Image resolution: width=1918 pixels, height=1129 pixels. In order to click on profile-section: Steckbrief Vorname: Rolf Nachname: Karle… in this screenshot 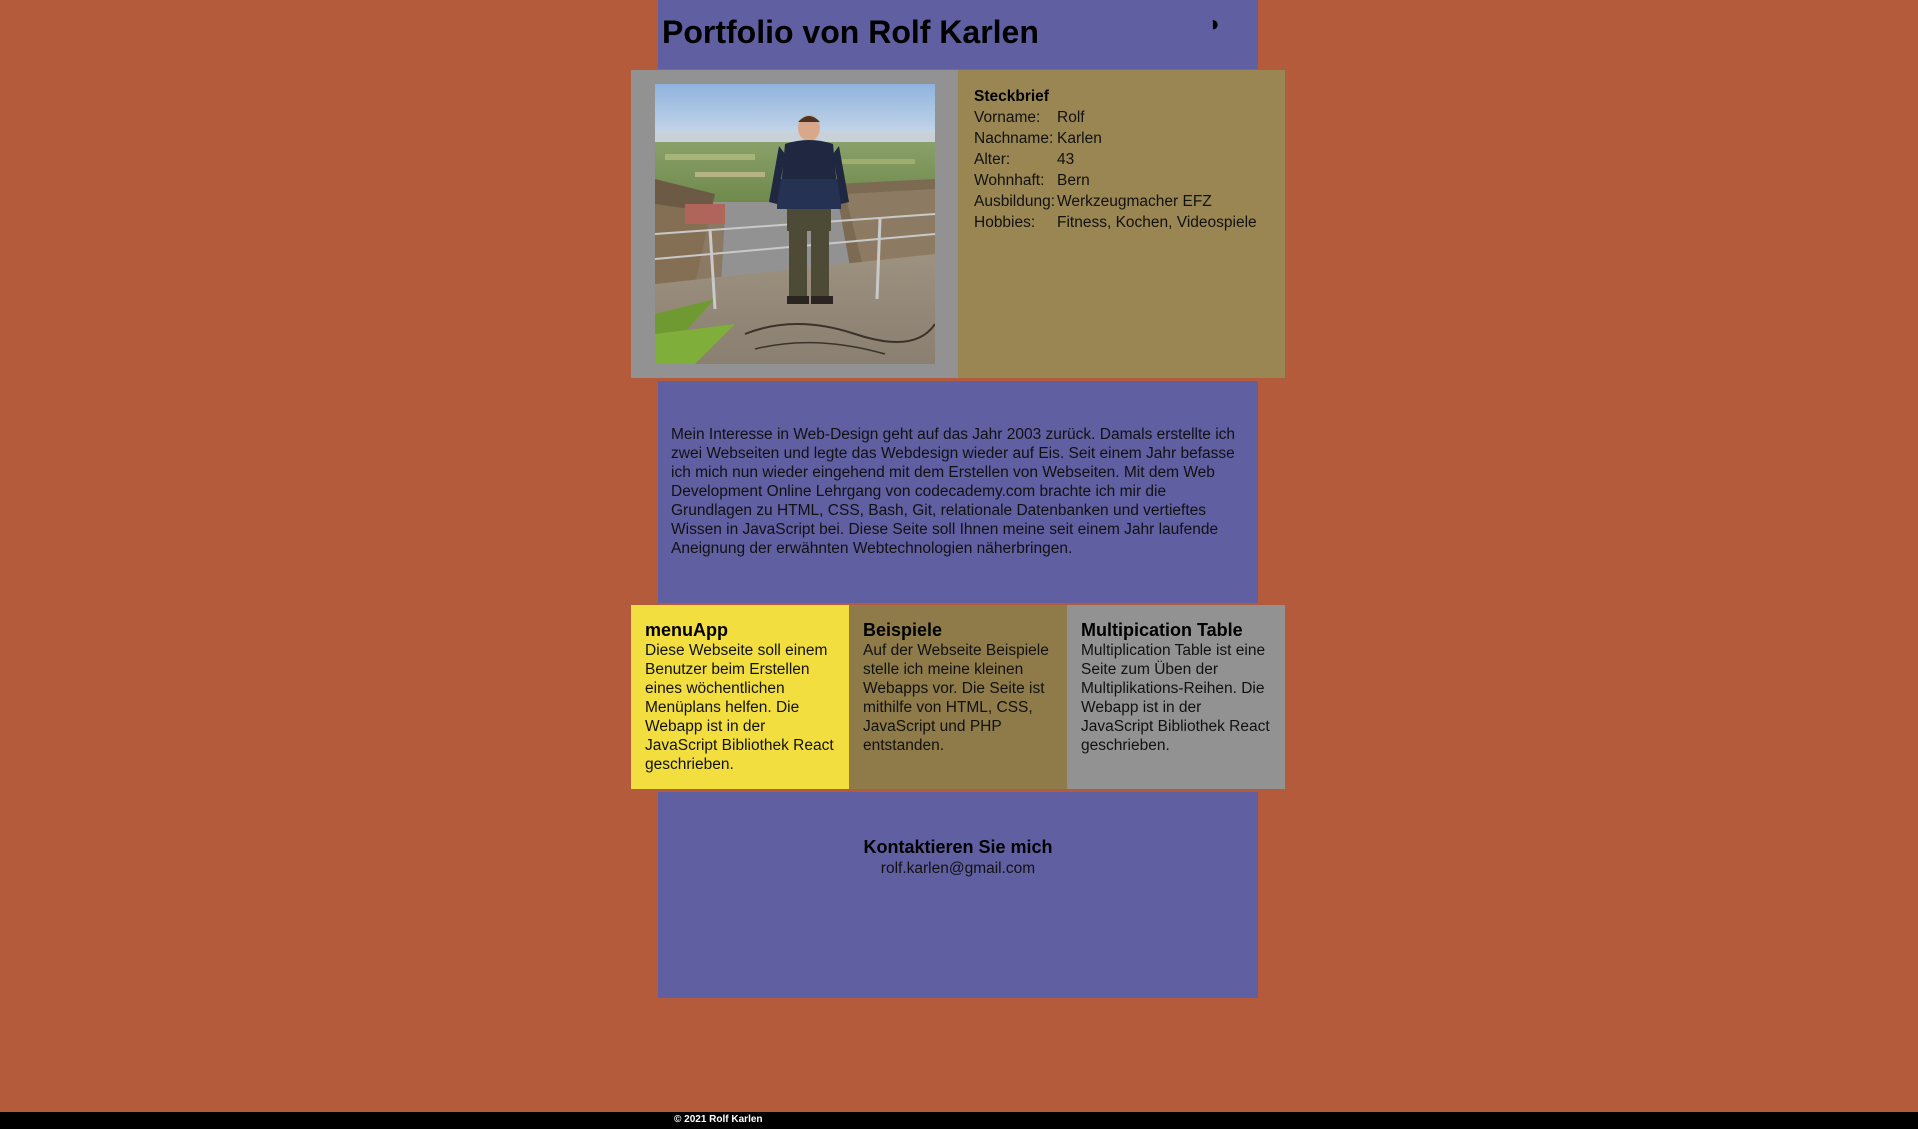, I will do `click(958, 224)`.